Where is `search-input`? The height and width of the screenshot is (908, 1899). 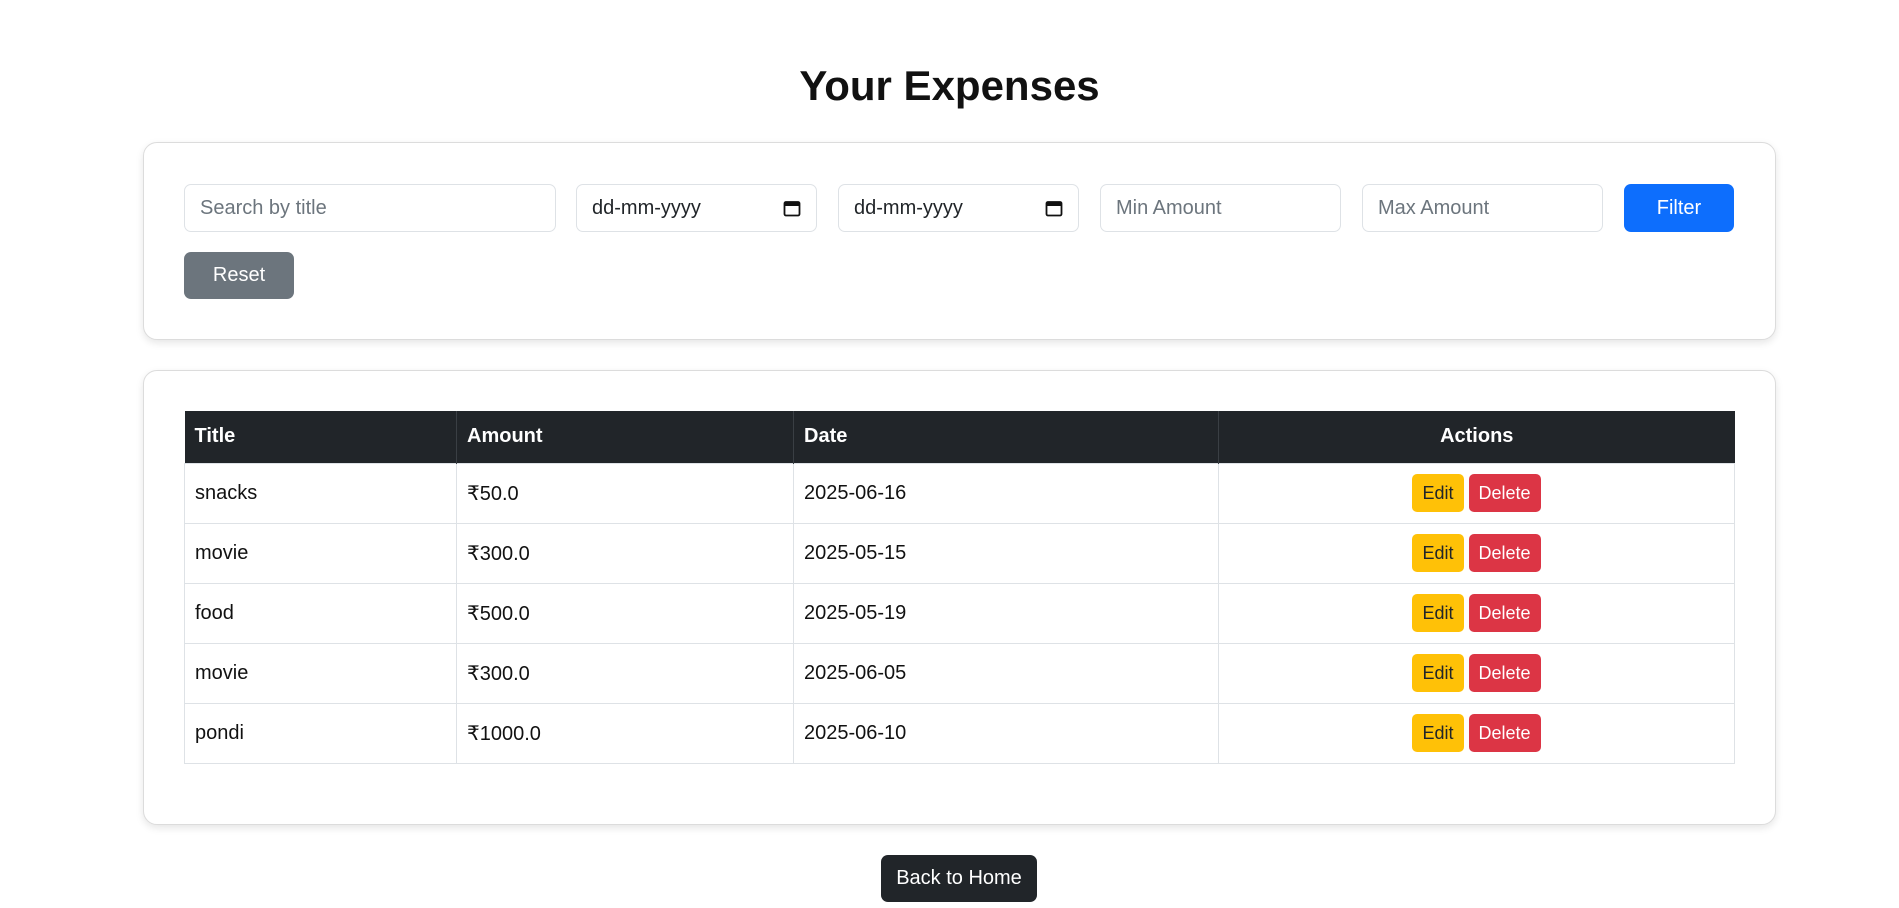 search-input is located at coordinates (370, 208).